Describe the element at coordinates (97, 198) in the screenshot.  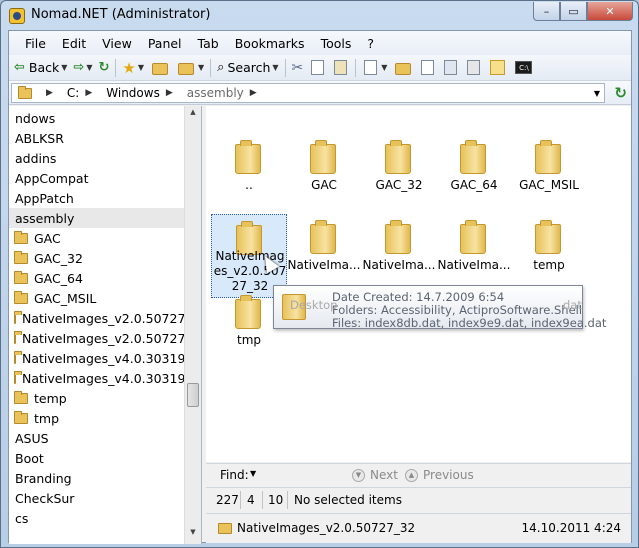
I see `tree-item: AppPatch` at that location.